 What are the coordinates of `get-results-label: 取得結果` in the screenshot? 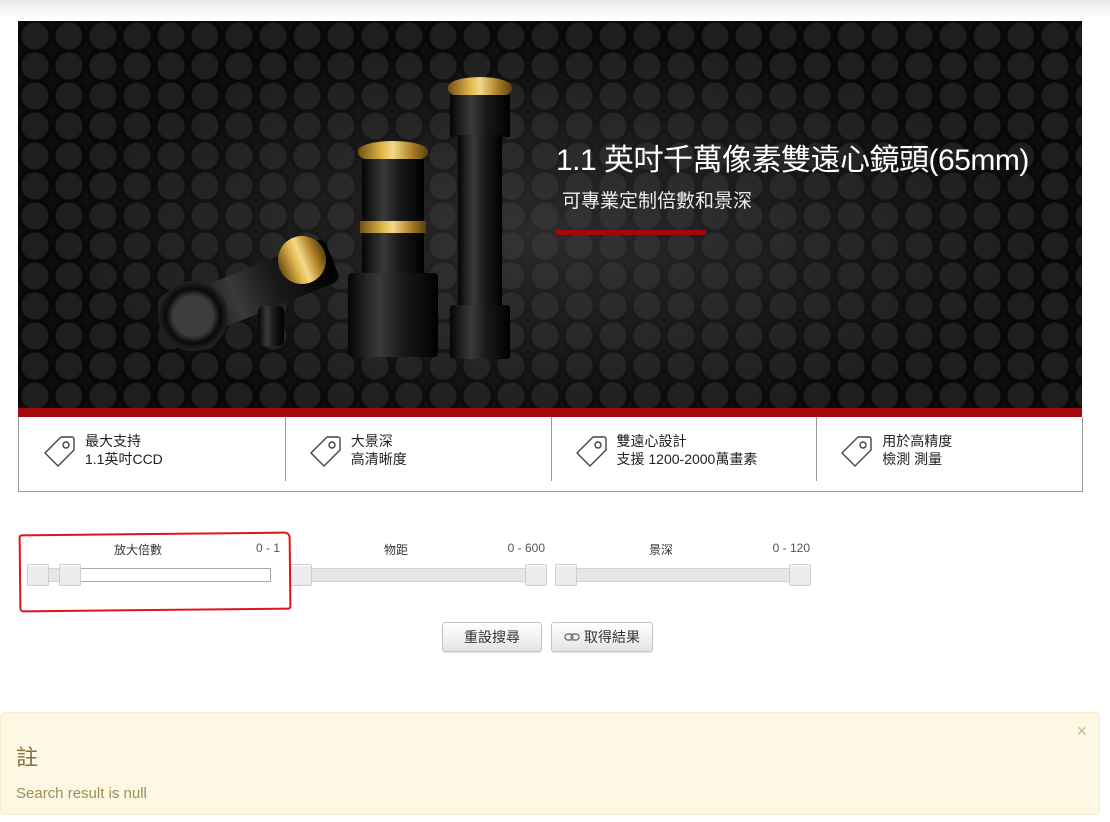 It's located at (612, 638).